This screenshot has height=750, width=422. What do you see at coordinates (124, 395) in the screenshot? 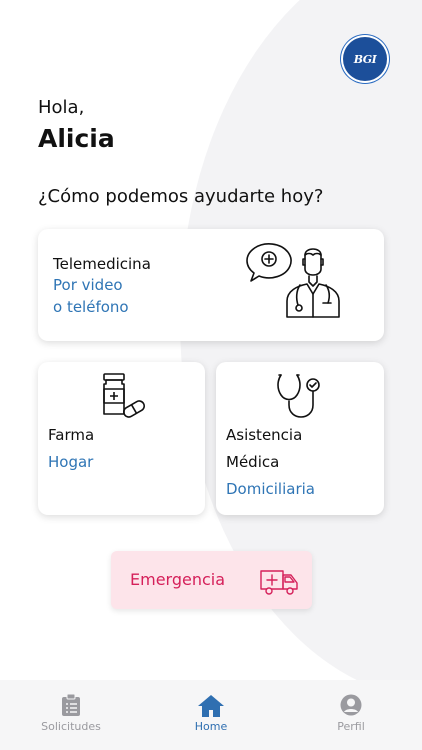
I see `medicine-bottle-icon` at bounding box center [124, 395].